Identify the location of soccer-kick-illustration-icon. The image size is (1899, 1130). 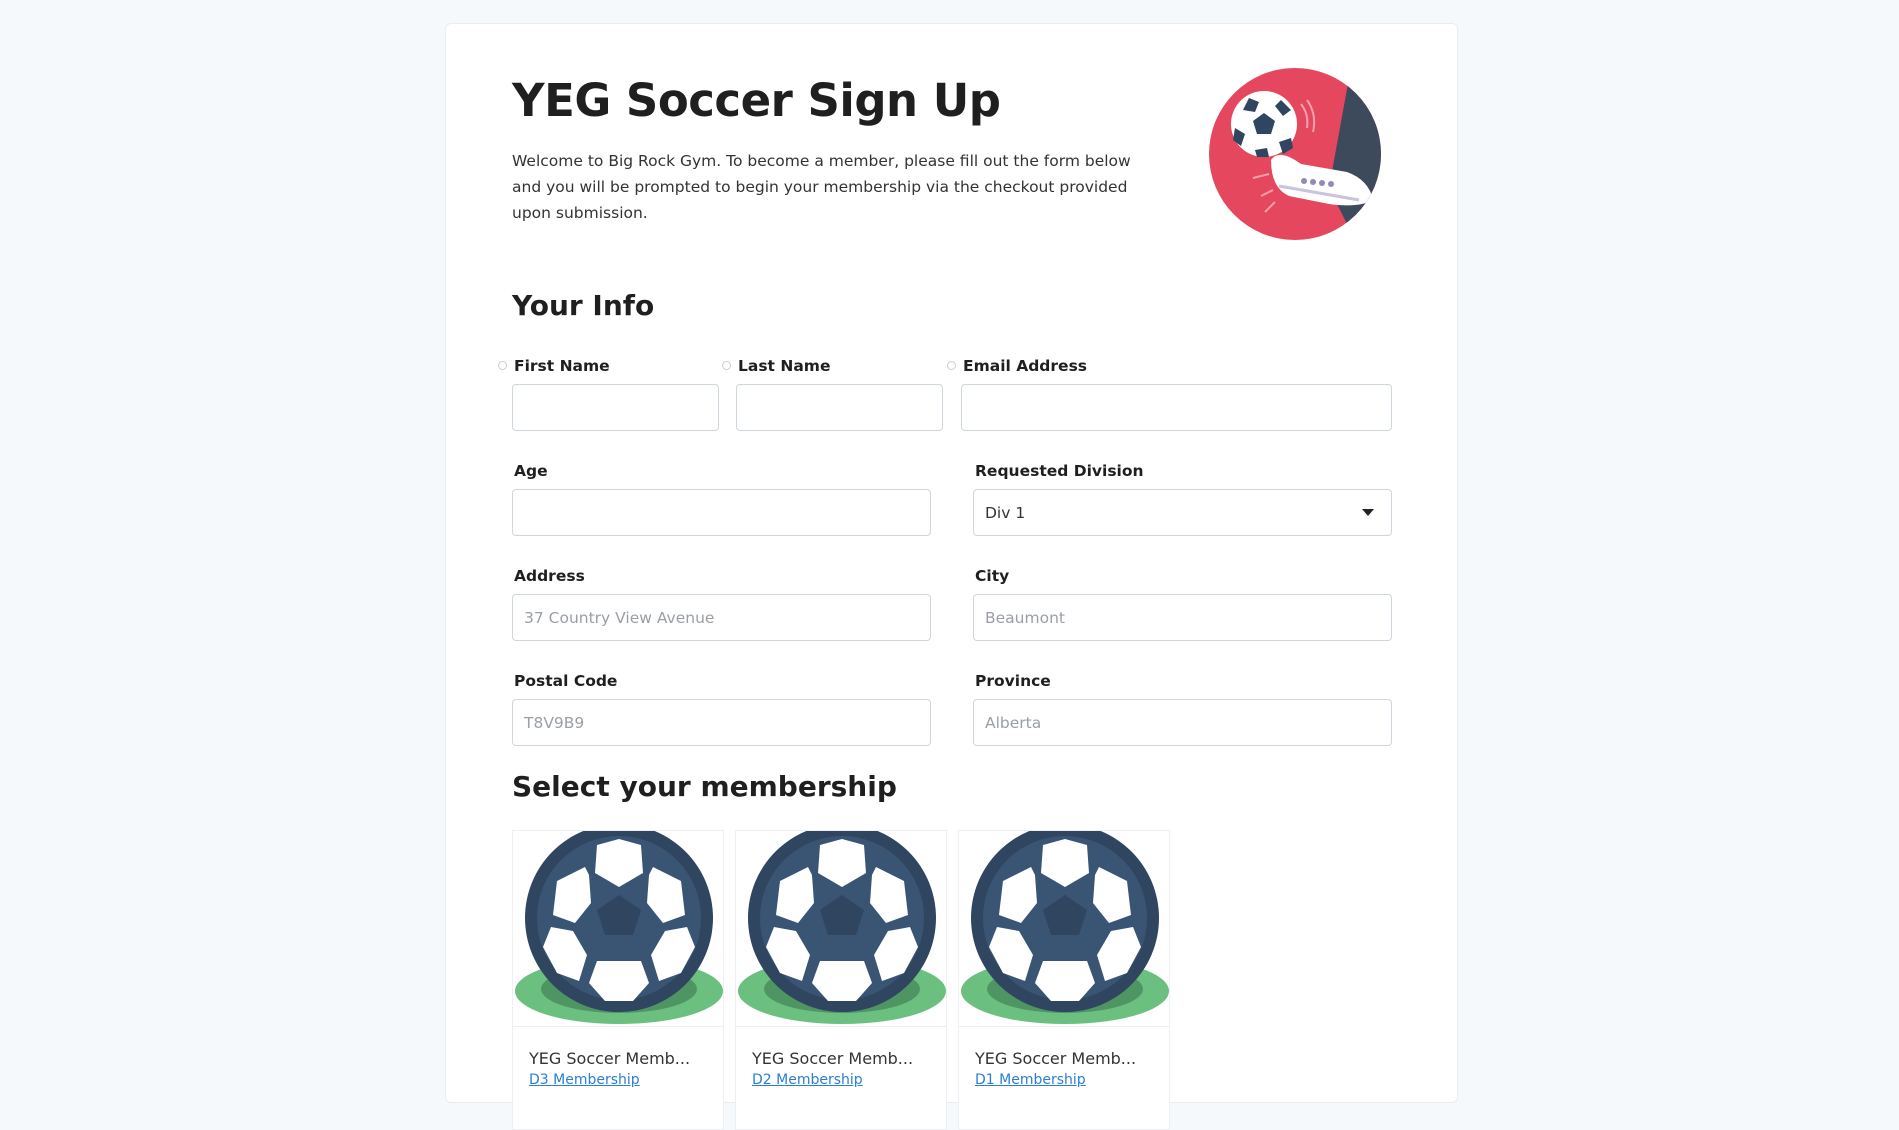
(1295, 154).